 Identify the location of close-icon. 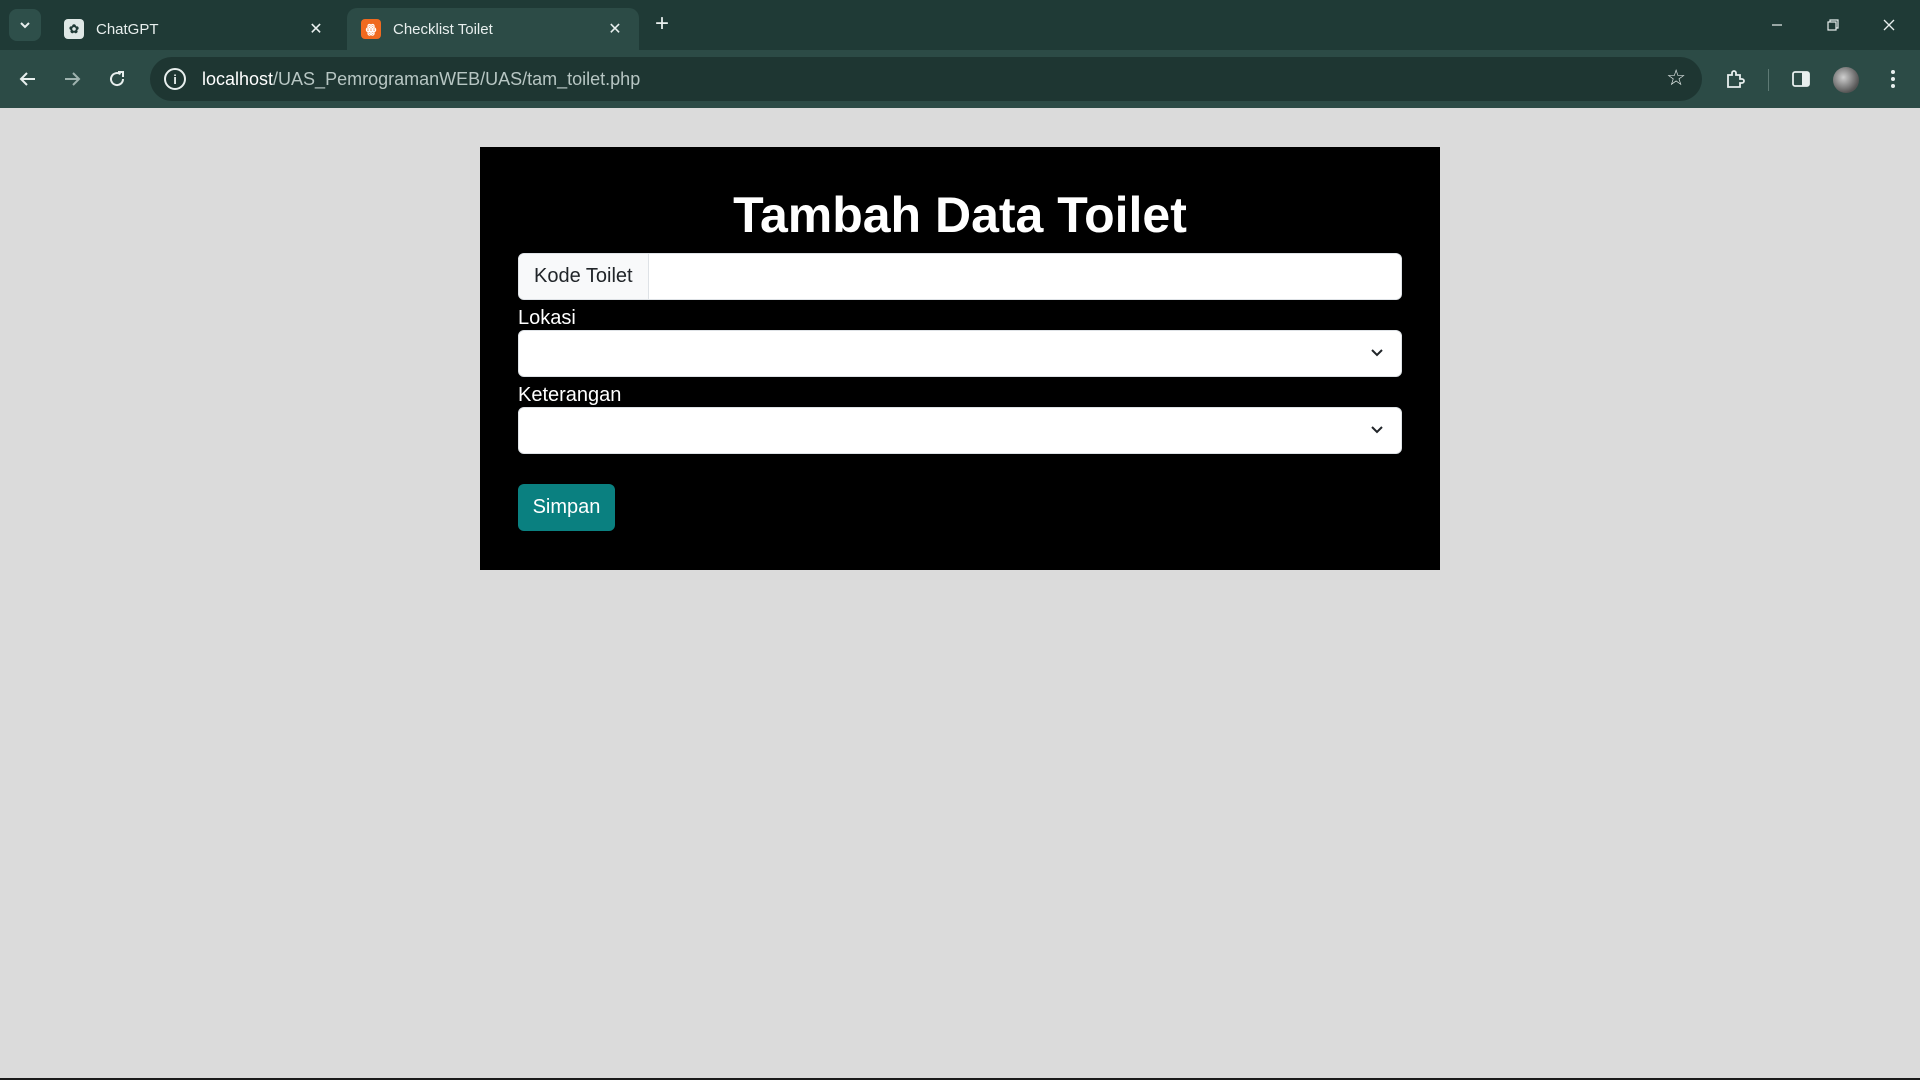
(1889, 25).